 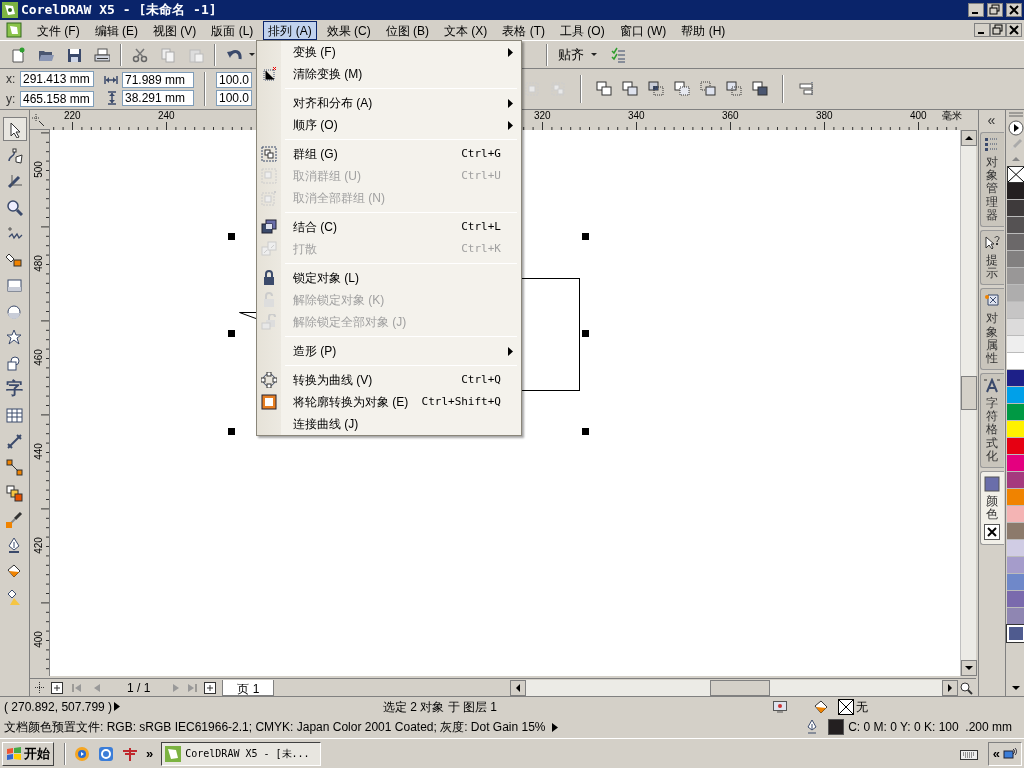 What do you see at coordinates (441, 707) in the screenshot?
I see `selection-status: 选定 2 对象 于 图层 1` at bounding box center [441, 707].